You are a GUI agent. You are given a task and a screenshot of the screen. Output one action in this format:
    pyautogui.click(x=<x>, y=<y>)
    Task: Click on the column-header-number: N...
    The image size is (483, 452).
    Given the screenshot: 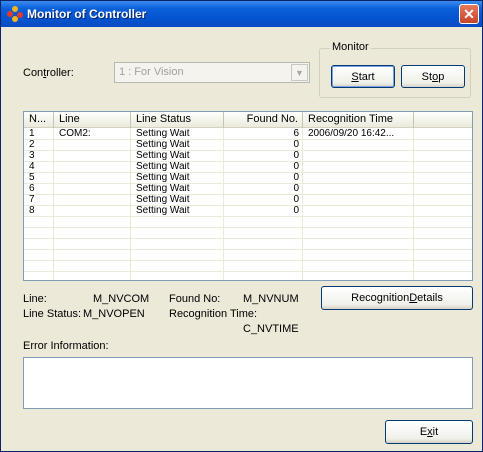 What is the action you would take?
    pyautogui.click(x=39, y=120)
    